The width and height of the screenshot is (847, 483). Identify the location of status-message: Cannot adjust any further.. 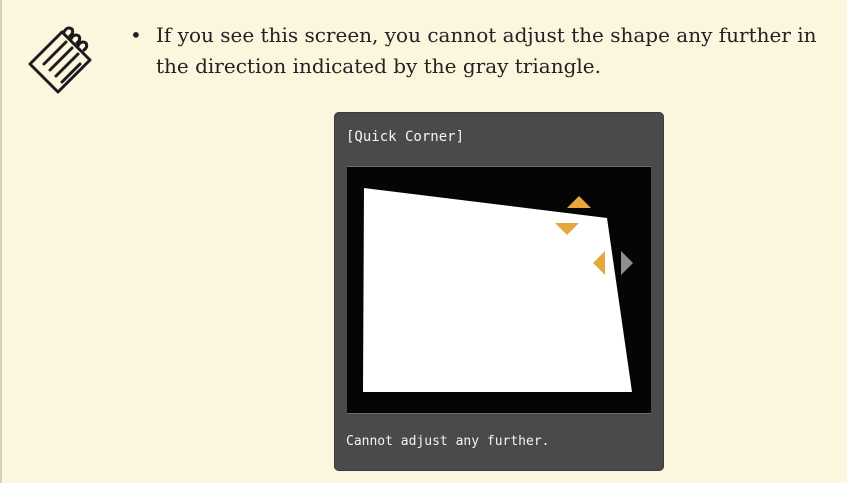
(448, 441).